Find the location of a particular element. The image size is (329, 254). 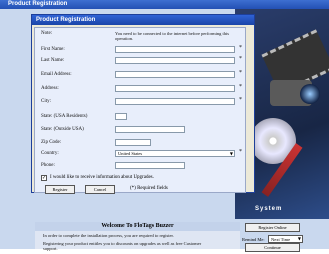

first-name-required-marker: * is located at coordinates (240, 48).